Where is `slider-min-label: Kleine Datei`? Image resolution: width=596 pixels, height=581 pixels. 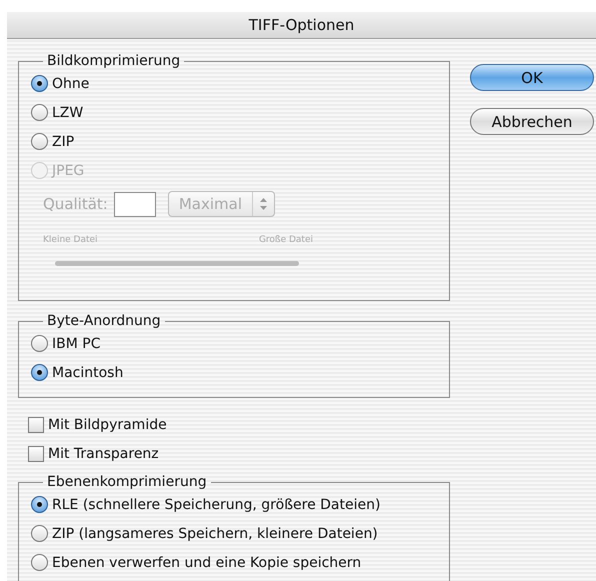 slider-min-label: Kleine Datei is located at coordinates (70, 240).